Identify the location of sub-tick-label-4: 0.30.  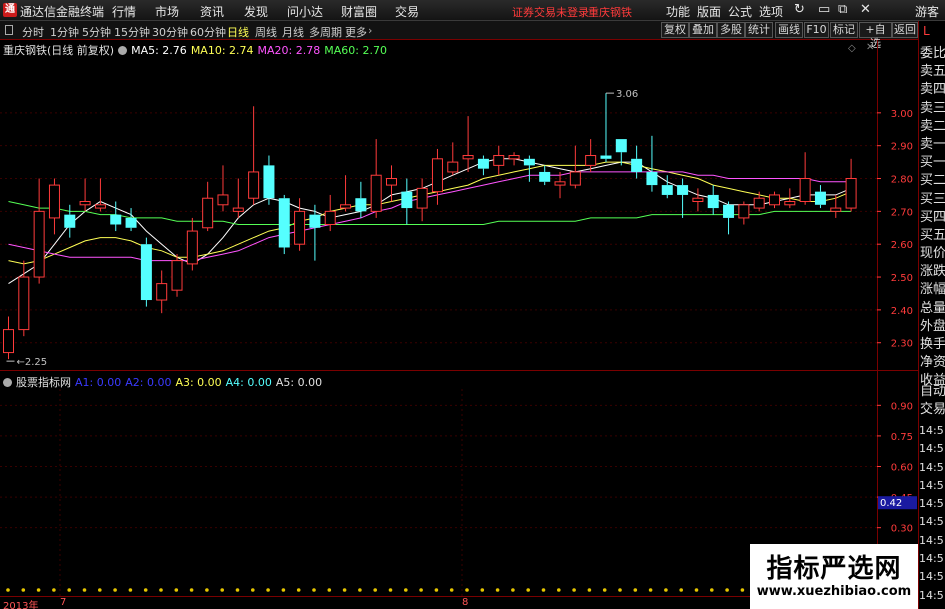
(902, 529).